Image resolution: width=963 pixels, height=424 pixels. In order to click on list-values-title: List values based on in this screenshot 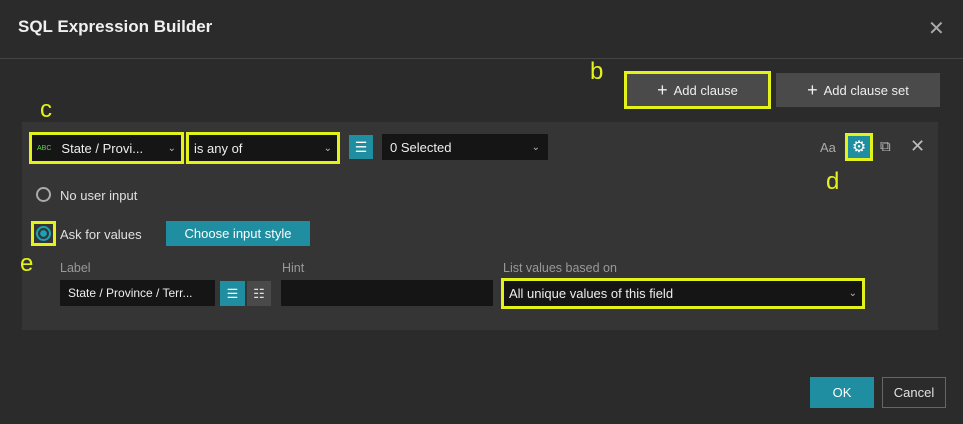, I will do `click(560, 268)`.